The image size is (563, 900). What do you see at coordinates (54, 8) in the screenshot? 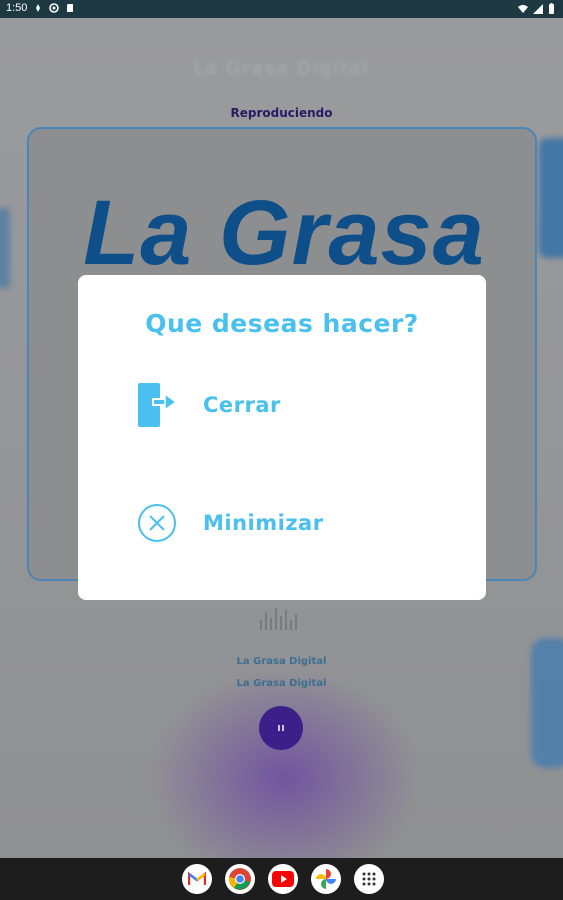
I see `vpn-icon` at bounding box center [54, 8].